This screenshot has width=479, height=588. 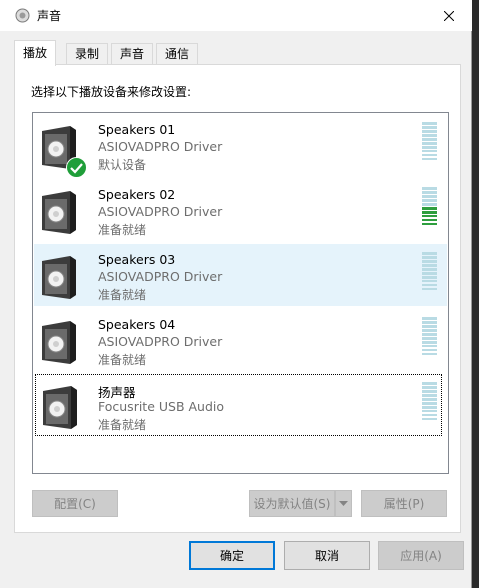 I want to click on chevron-down-icon, so click(x=343, y=503).